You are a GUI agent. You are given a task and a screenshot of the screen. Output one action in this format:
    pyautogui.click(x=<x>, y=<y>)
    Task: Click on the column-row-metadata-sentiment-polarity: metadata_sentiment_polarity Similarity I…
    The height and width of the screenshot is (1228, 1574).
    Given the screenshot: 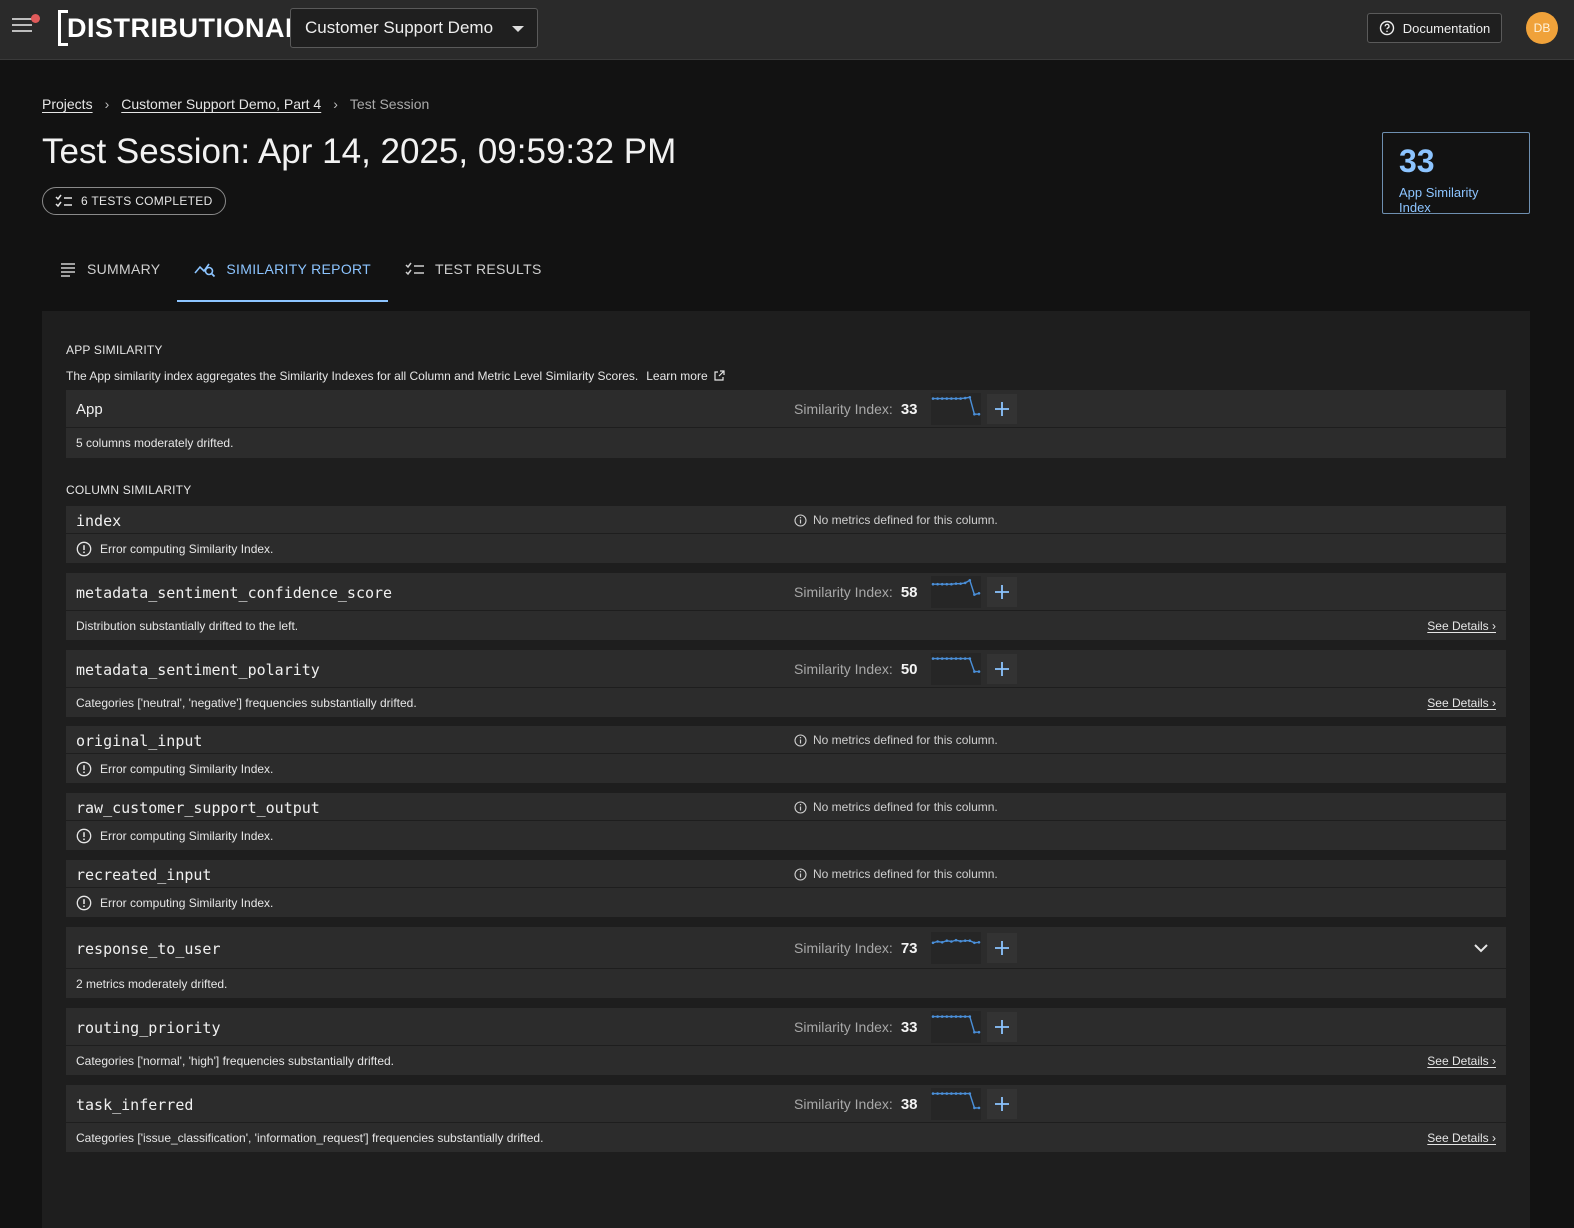 What is the action you would take?
    pyautogui.click(x=786, y=683)
    